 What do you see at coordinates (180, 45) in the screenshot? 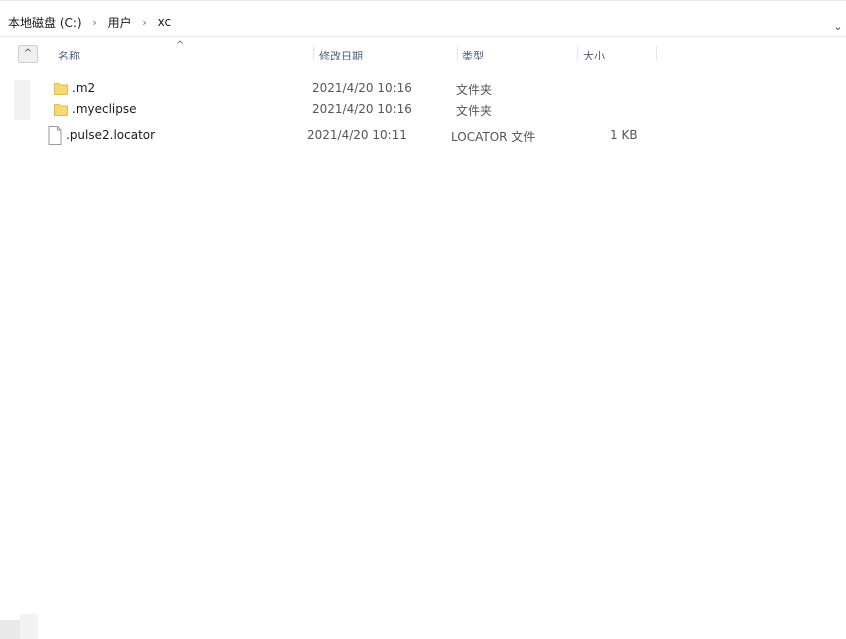
I see `sort-ascending-icon: ^` at bounding box center [180, 45].